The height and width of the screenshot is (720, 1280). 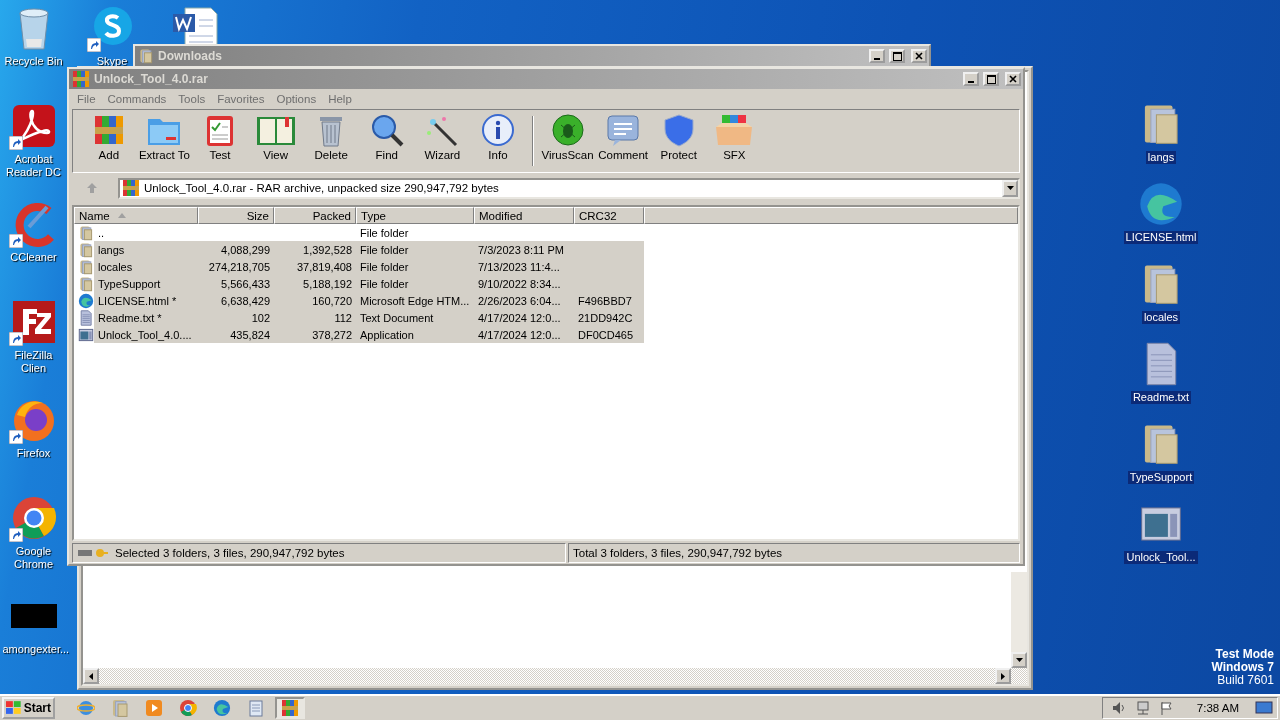 What do you see at coordinates (415, 215) in the screenshot?
I see `column-header: Type` at bounding box center [415, 215].